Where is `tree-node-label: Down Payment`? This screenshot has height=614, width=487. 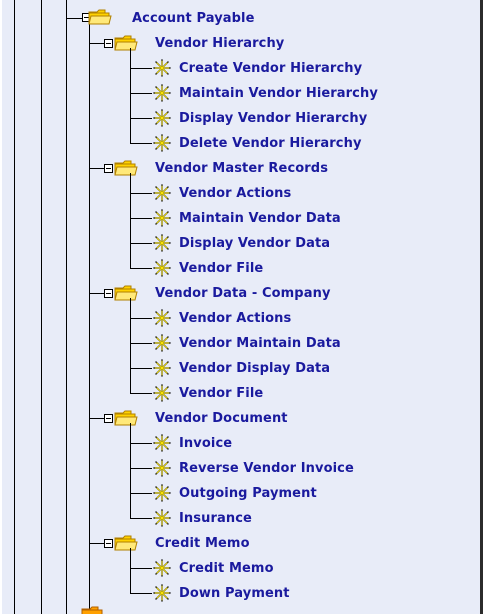 tree-node-label: Down Payment is located at coordinates (234, 593).